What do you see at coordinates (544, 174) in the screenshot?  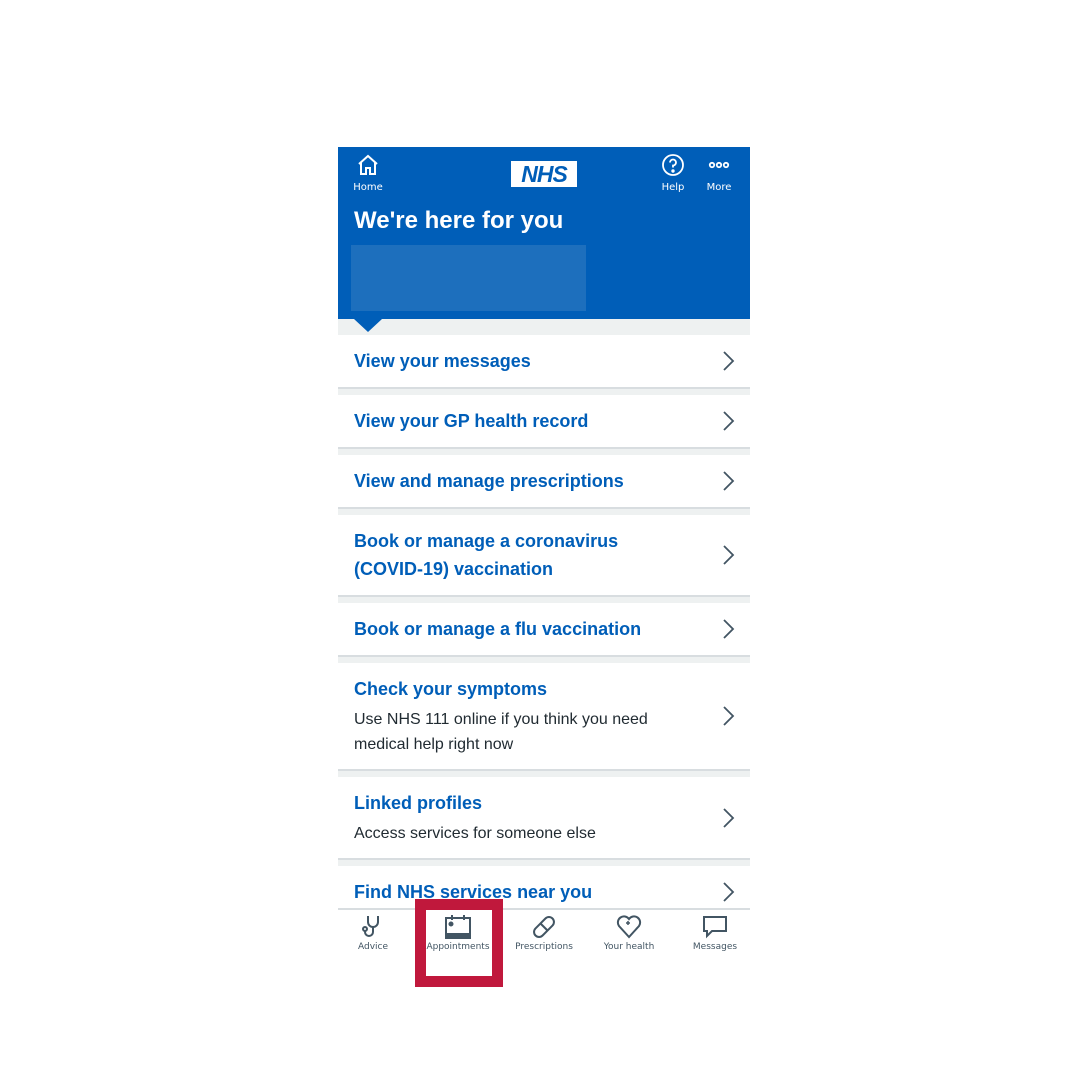 I see `nhs-logo: NHS` at bounding box center [544, 174].